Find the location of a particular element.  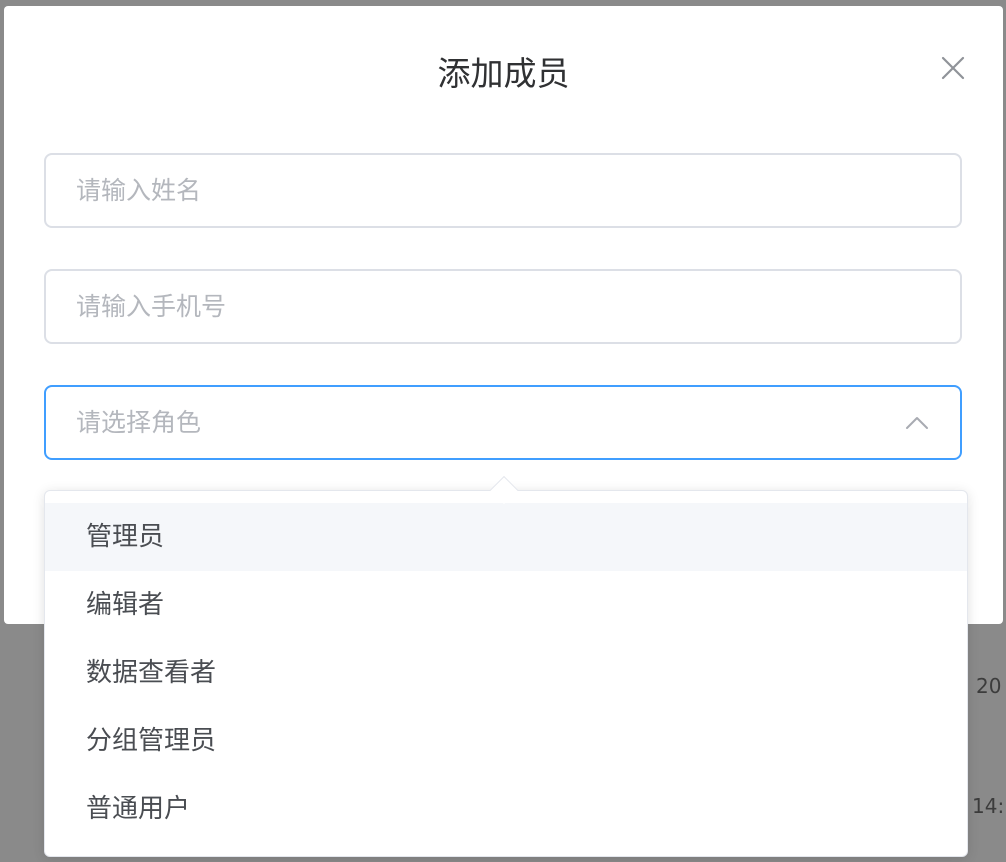

role-select: 请选择角色 is located at coordinates (503, 422).